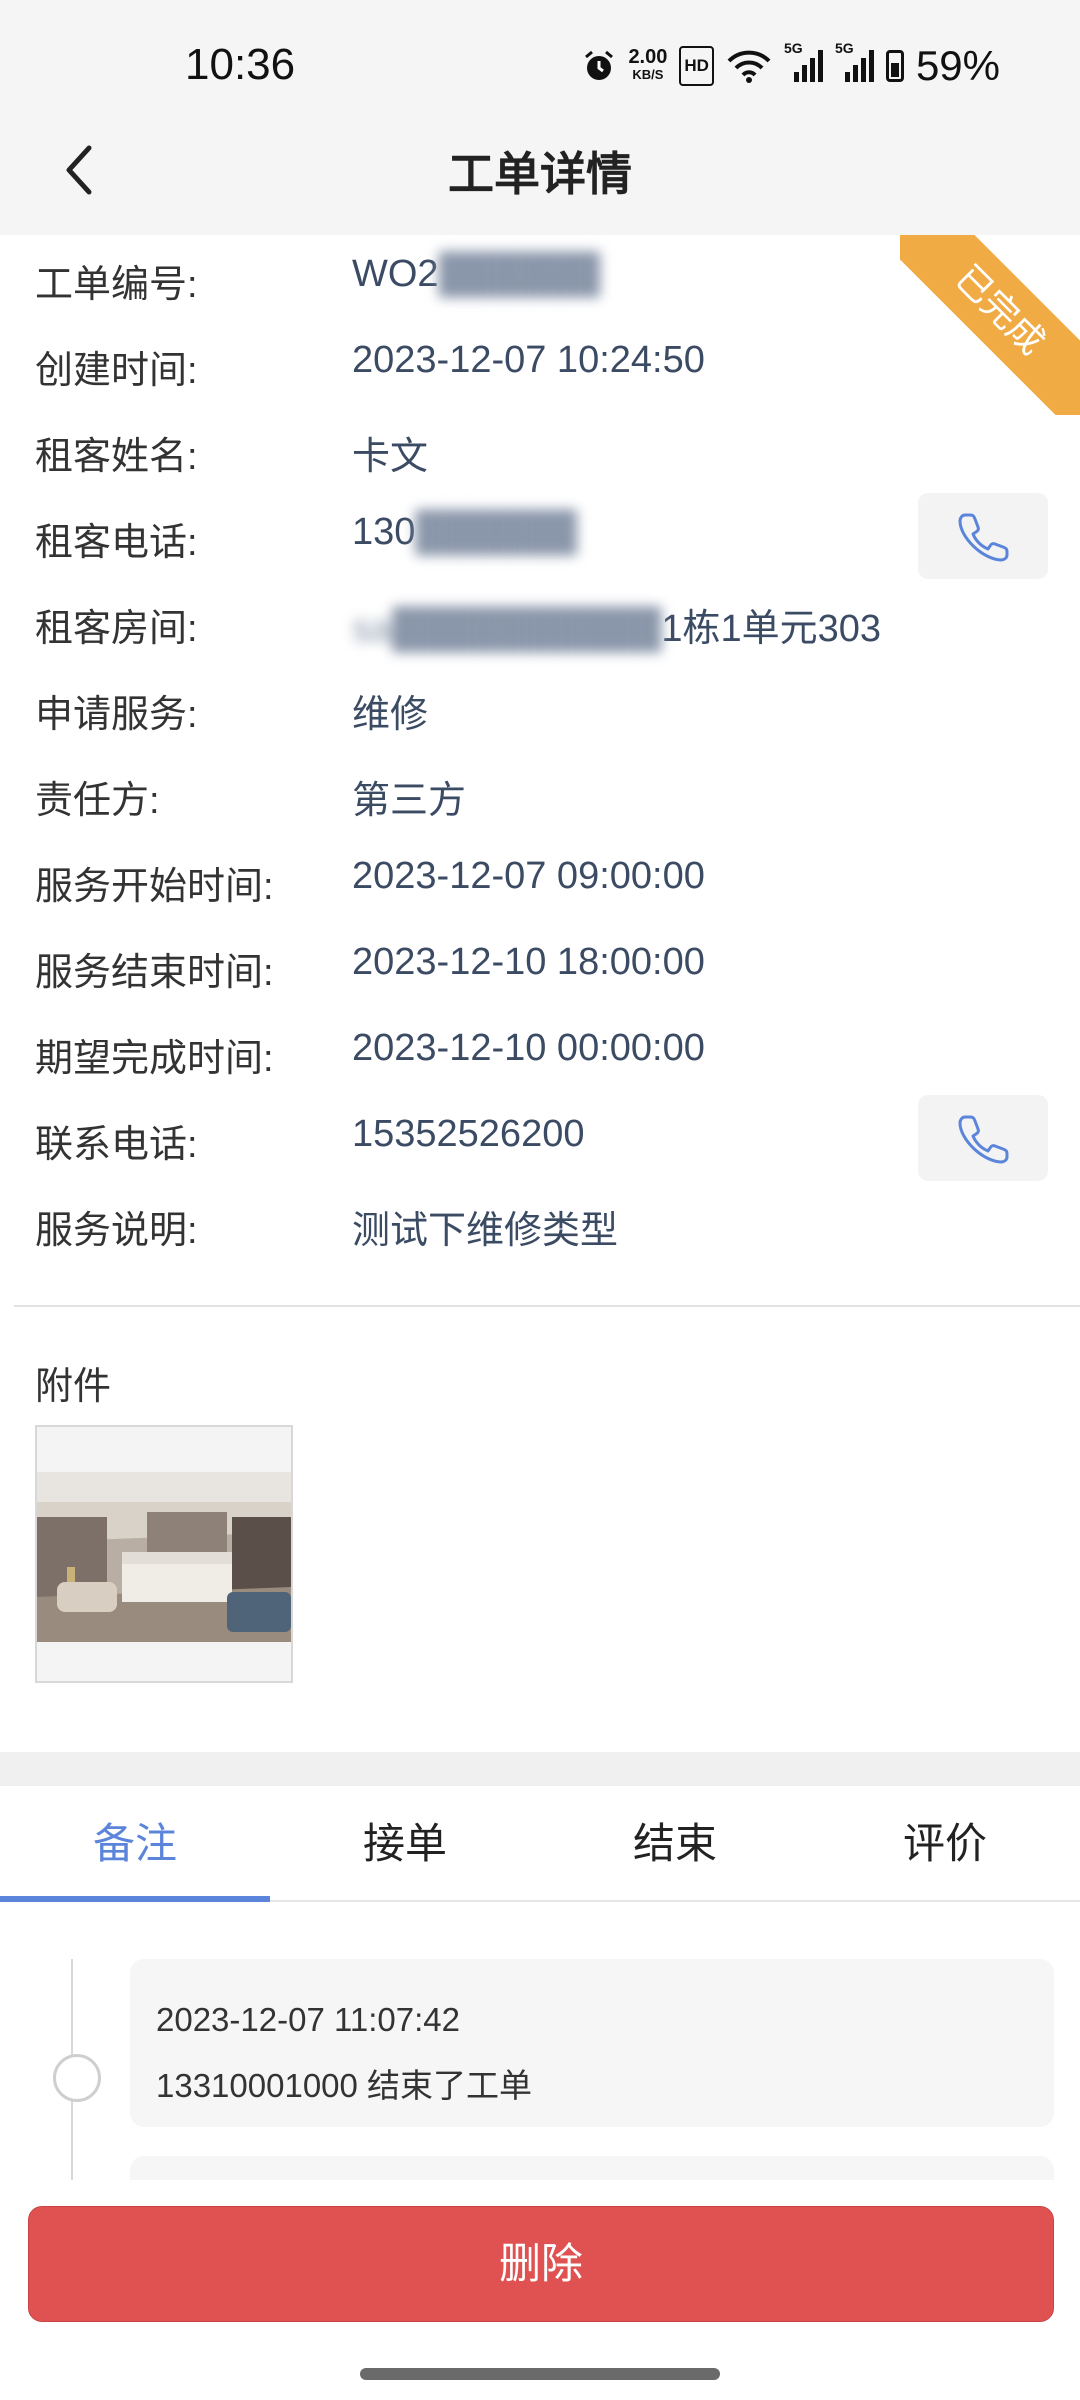  Describe the element at coordinates (395, 274) in the screenshot. I see `order-number-visible: WO2` at that location.